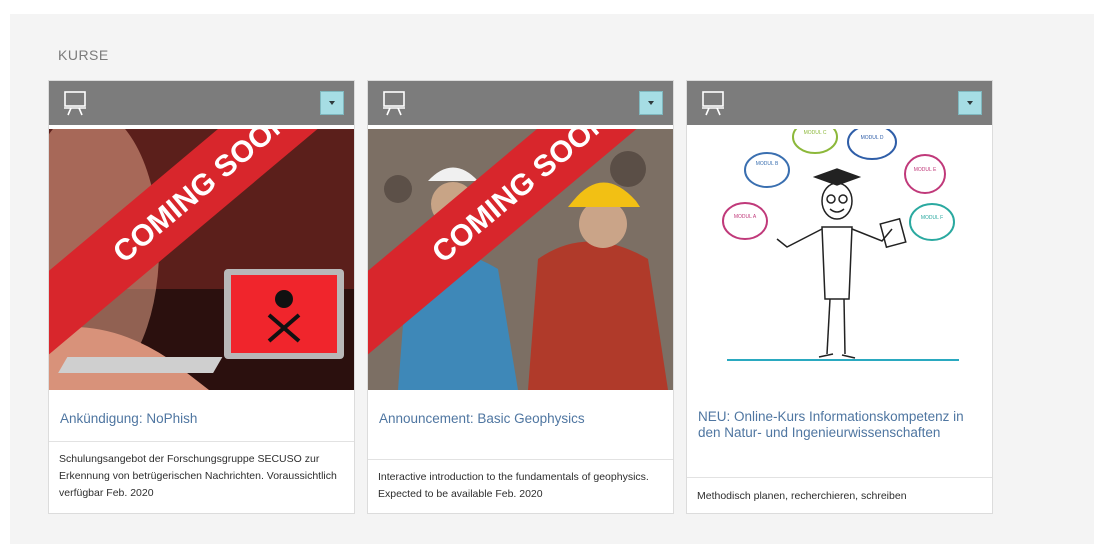 The width and height of the screenshot is (1108, 544). Describe the element at coordinates (925, 170) in the screenshot. I see `module-e-label: MODUL E` at that location.